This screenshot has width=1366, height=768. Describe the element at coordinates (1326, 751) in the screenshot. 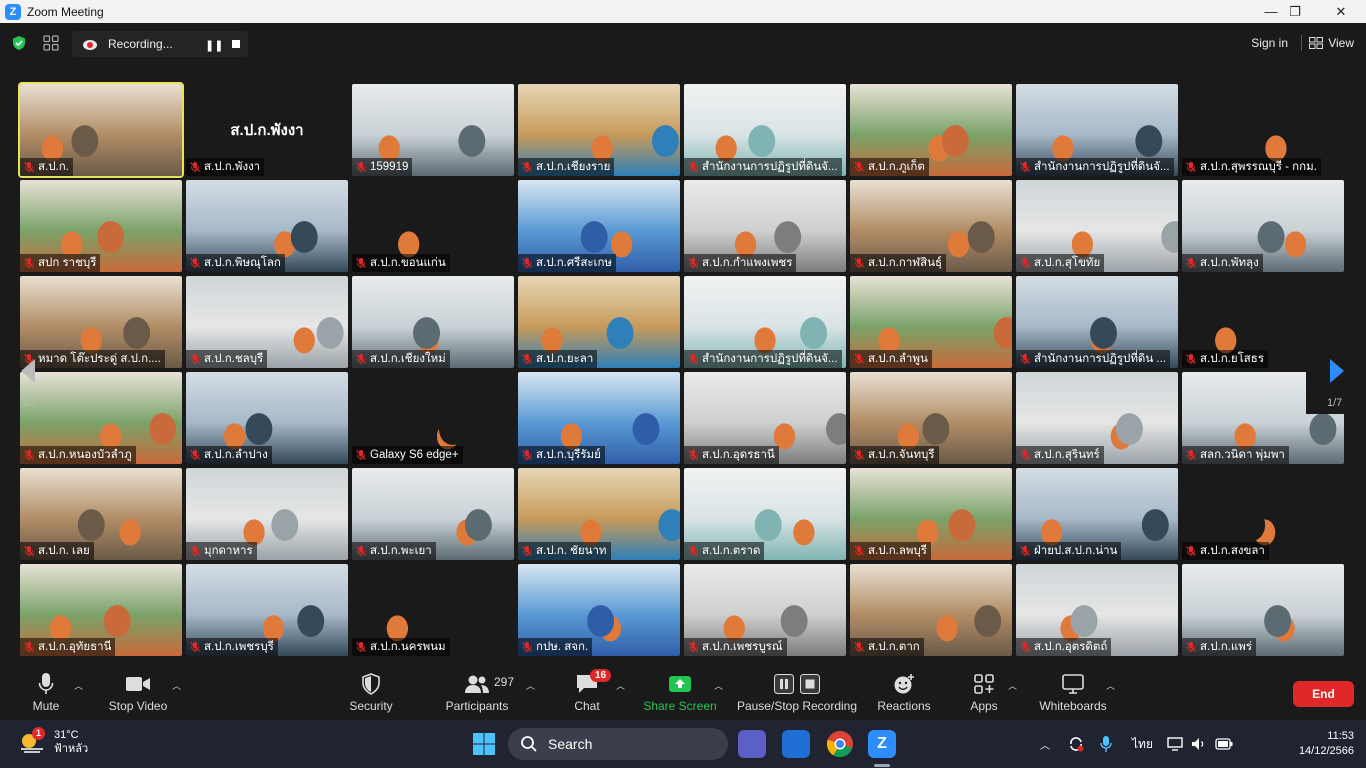

I see `clock-date: 14/12/2566` at that location.